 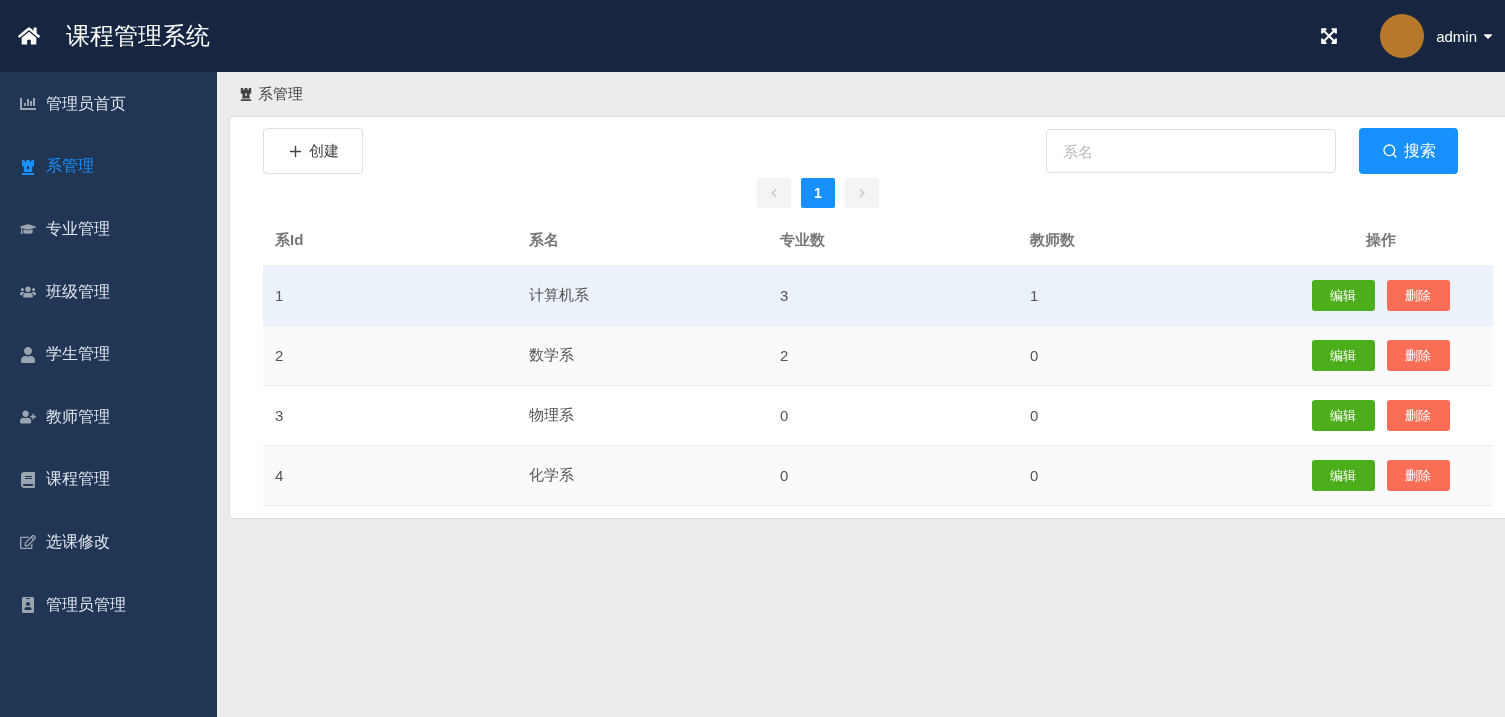 I want to click on search-icon, so click(x=1389, y=151).